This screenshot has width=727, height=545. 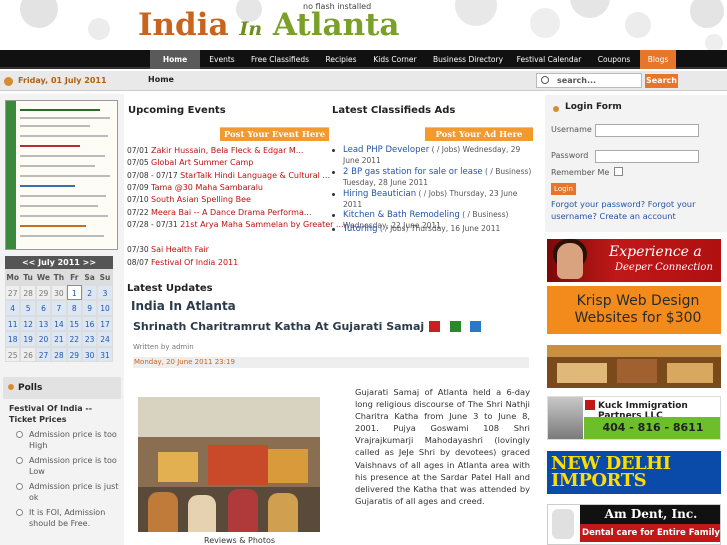 What do you see at coordinates (207, 187) in the screenshot?
I see `event-link: Tama @30 Maha Sambaralu` at bounding box center [207, 187].